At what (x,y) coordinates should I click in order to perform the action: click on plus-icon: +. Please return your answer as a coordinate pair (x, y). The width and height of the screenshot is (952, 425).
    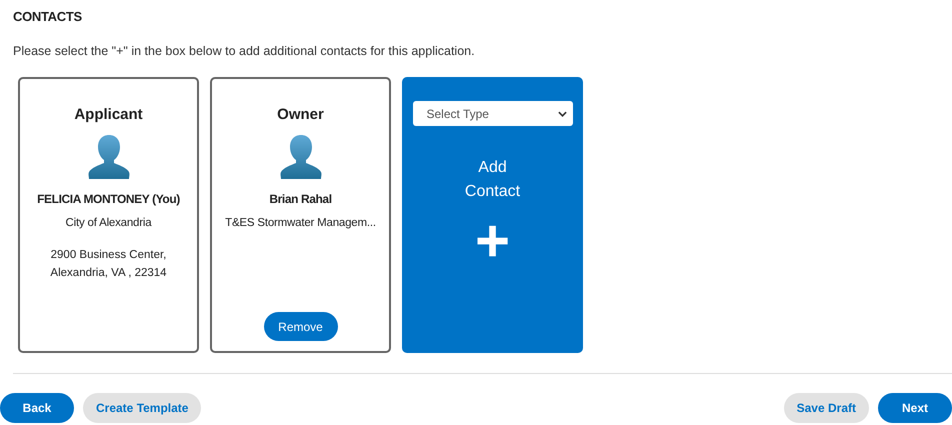
    Looking at the image, I should click on (492, 241).